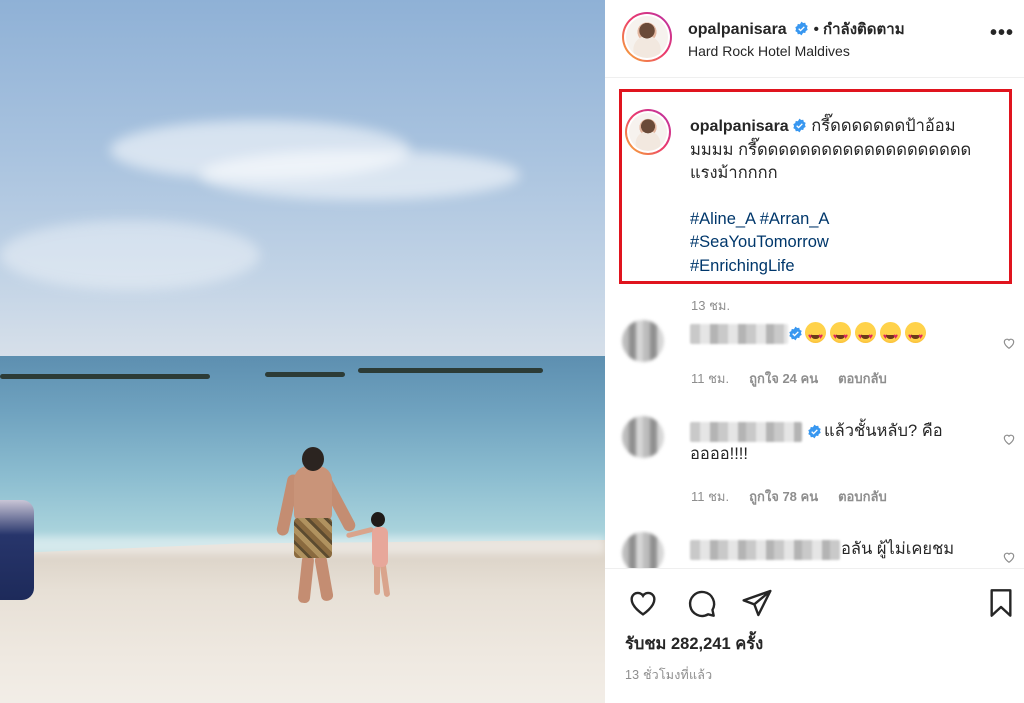  Describe the element at coordinates (648, 132) in the screenshot. I see `caption-avatar` at that location.